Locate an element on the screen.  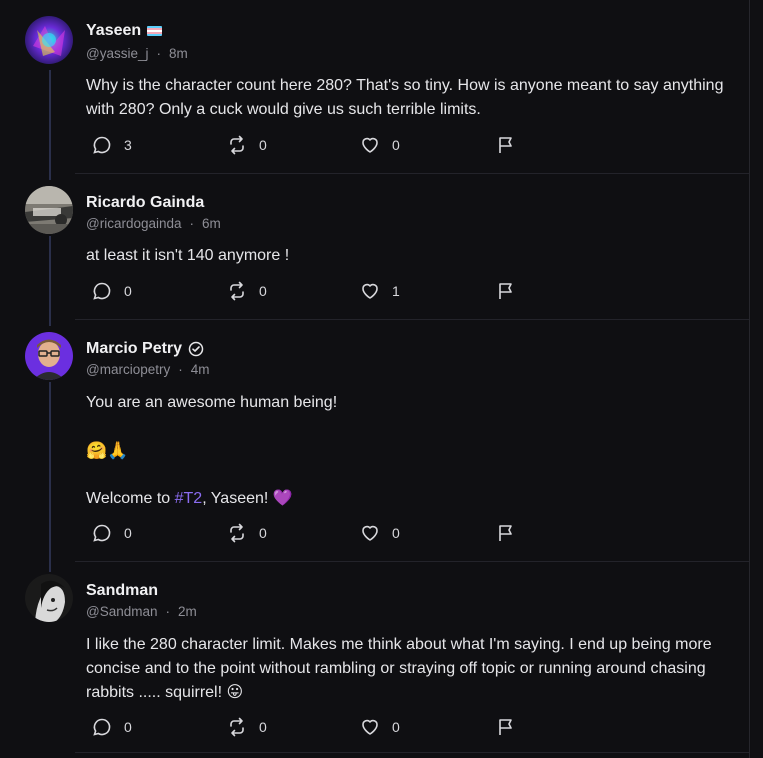
body-line: Welcome to #T2, Yaseen! 💜 is located at coordinates (189, 498).